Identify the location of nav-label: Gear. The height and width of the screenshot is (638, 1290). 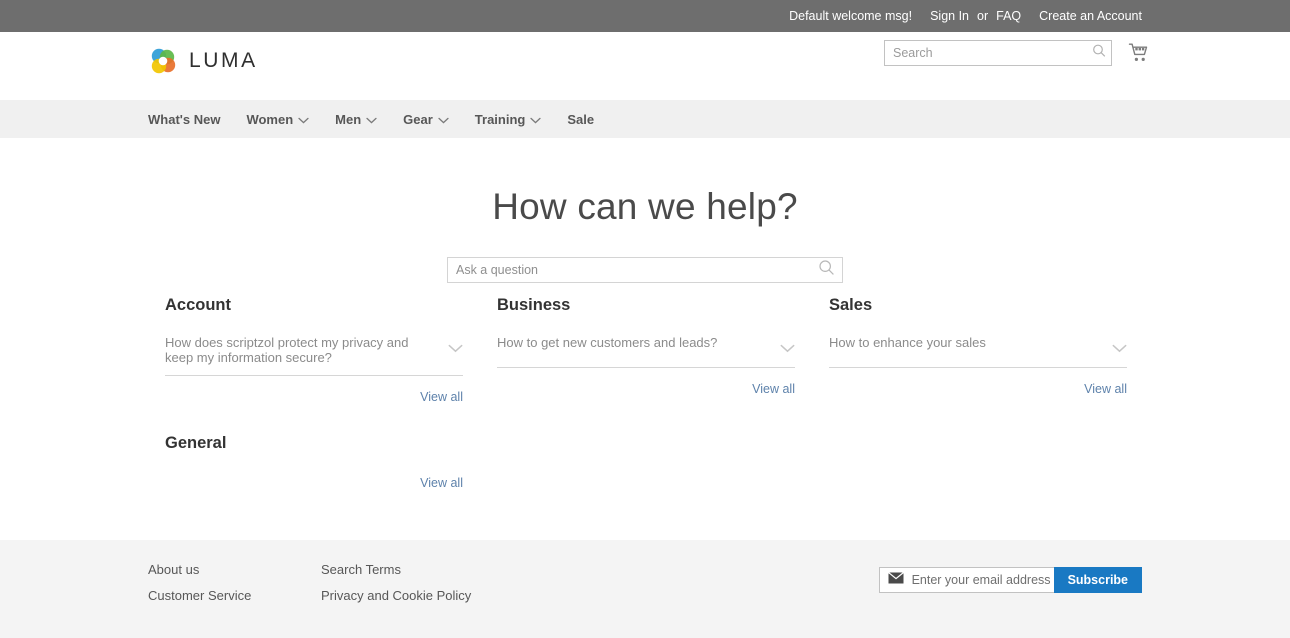
(418, 119).